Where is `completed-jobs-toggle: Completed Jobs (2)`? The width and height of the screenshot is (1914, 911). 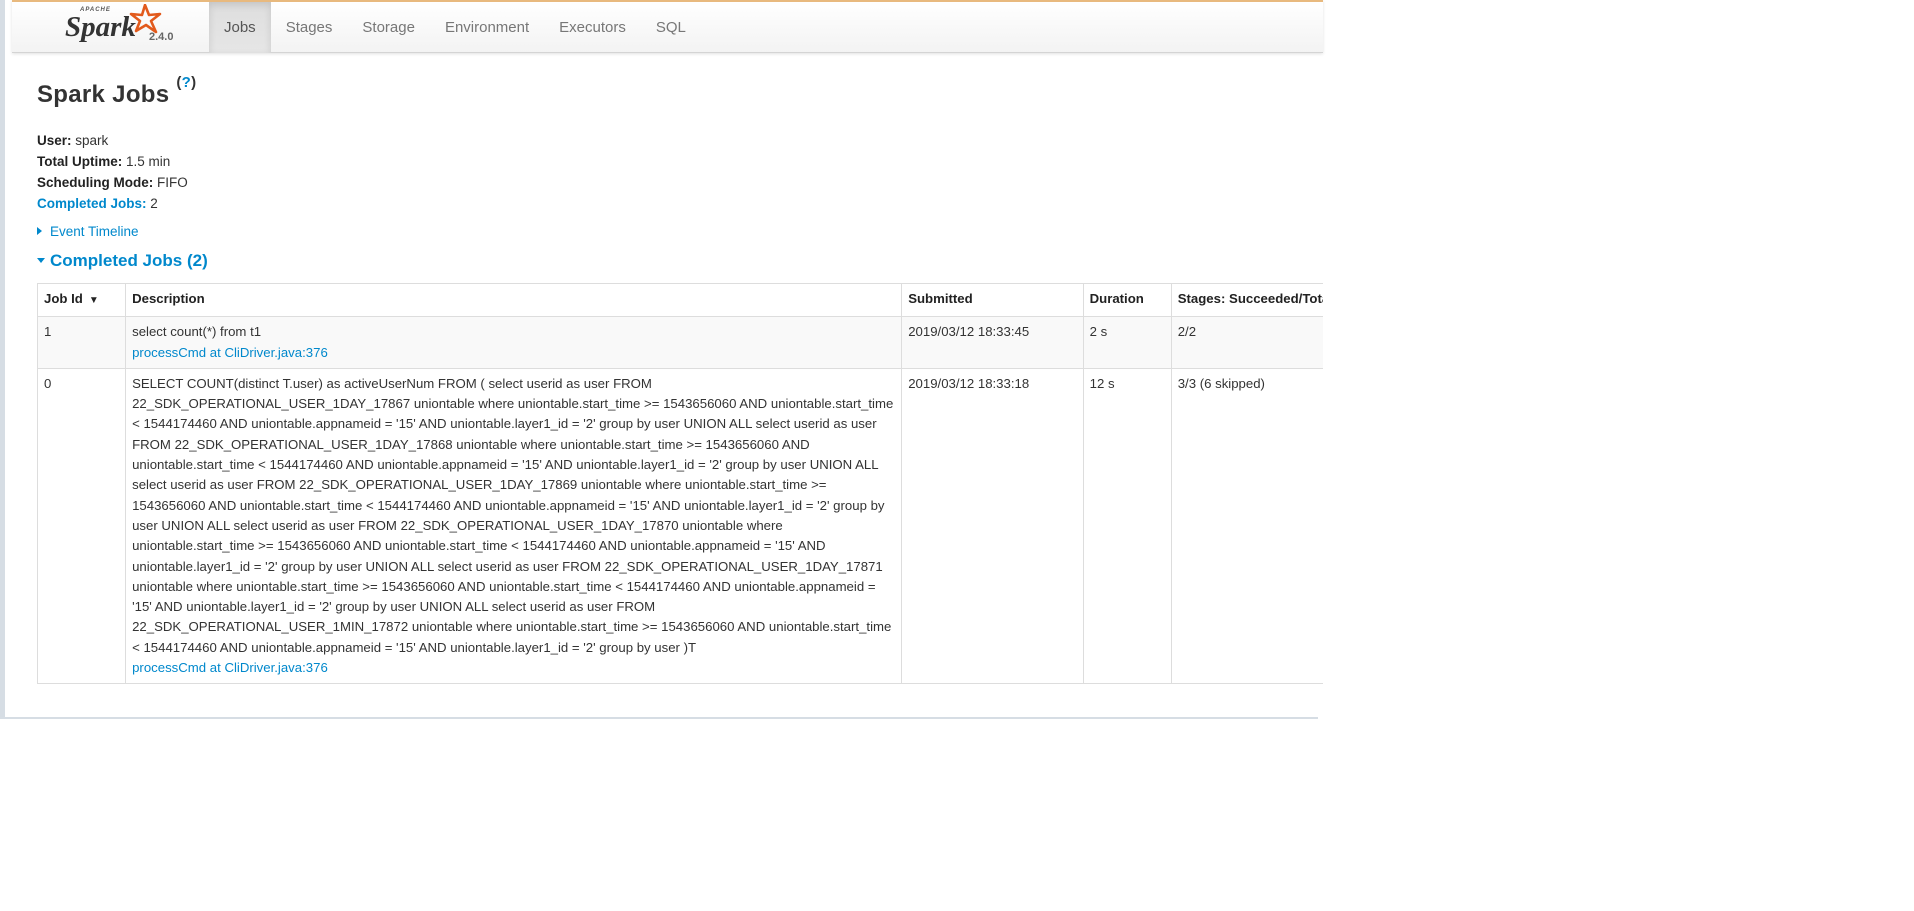 completed-jobs-toggle: Completed Jobs (2) is located at coordinates (122, 261).